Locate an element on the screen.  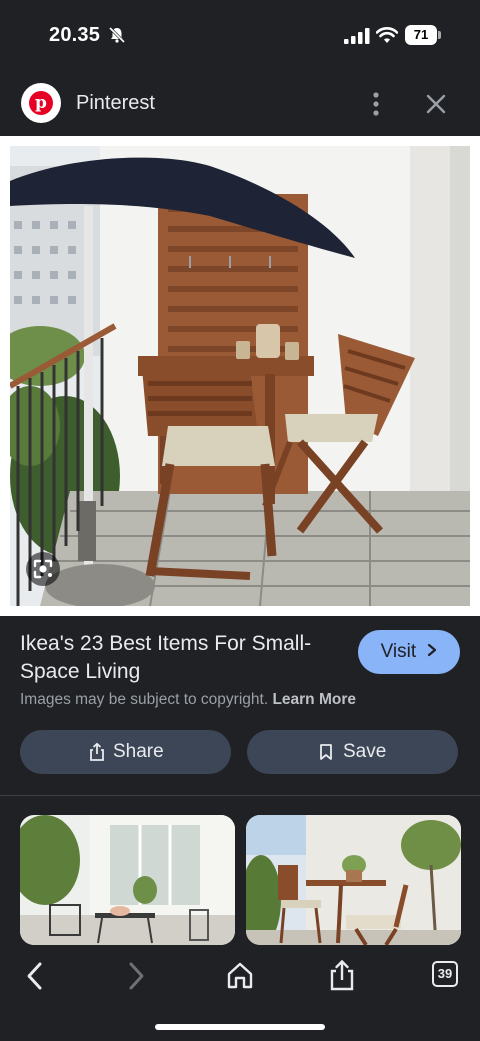
home-button is located at coordinates (240, 976).